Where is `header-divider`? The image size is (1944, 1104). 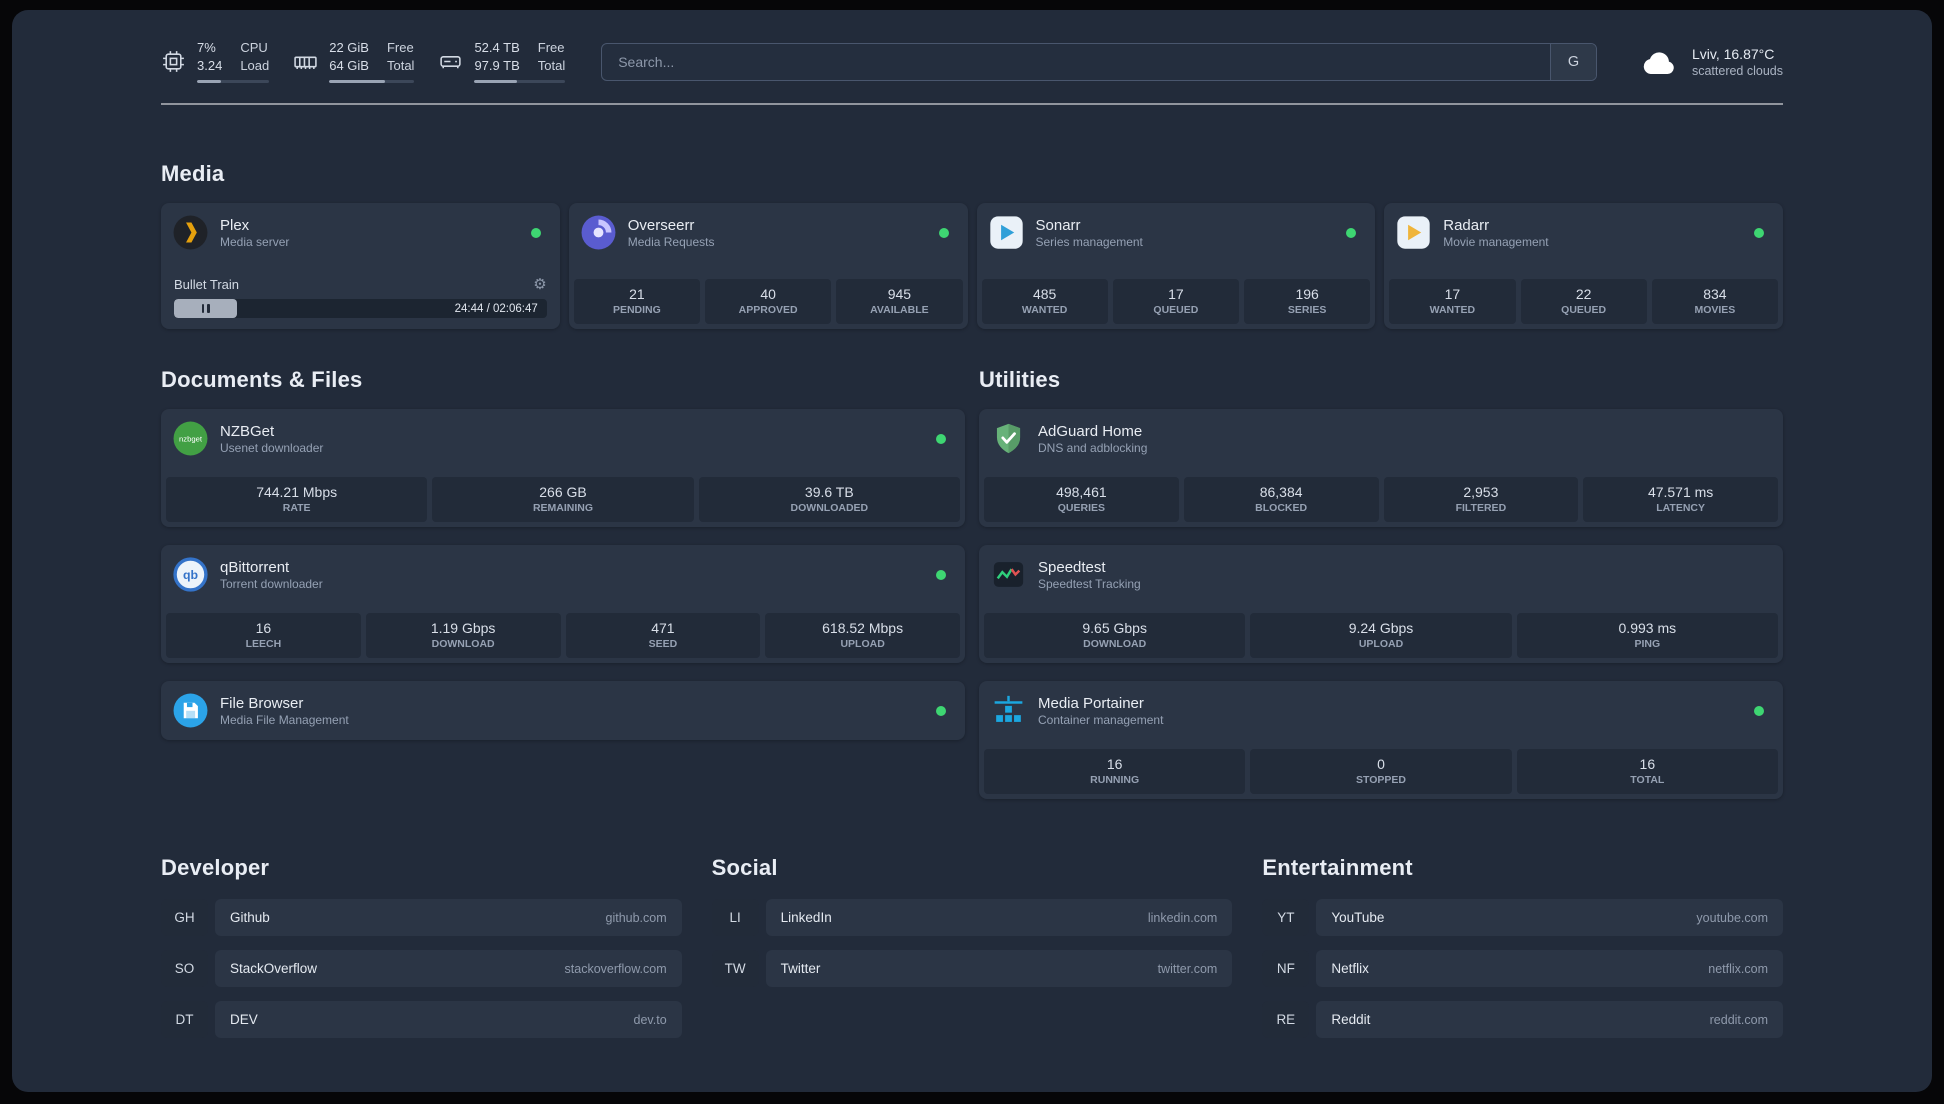
header-divider is located at coordinates (972, 104).